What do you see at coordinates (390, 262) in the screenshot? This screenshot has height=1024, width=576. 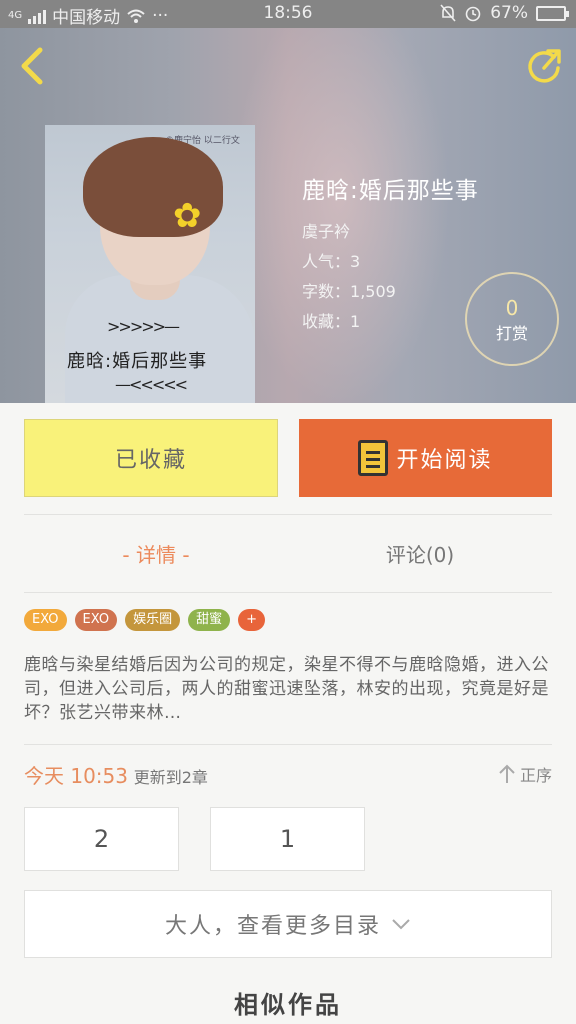 I see `popularity-line: 人气：3` at bounding box center [390, 262].